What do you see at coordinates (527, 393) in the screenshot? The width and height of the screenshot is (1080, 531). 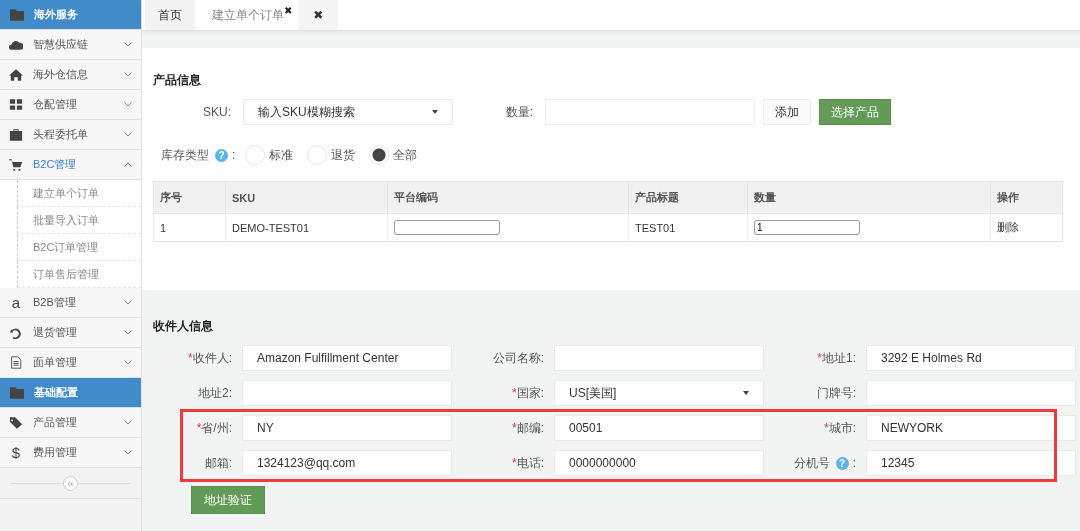 I see `field-label: *国家:` at bounding box center [527, 393].